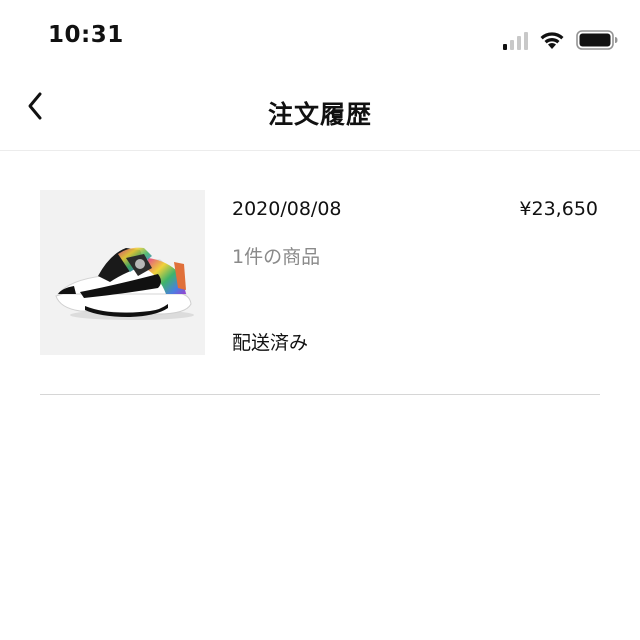 This screenshot has height=640, width=640. I want to click on nav-header: 注文履歴, so click(320, 115).